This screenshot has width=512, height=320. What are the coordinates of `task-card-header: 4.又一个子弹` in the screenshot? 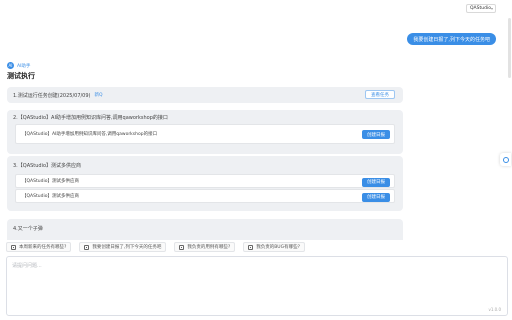 It's located at (205, 228).